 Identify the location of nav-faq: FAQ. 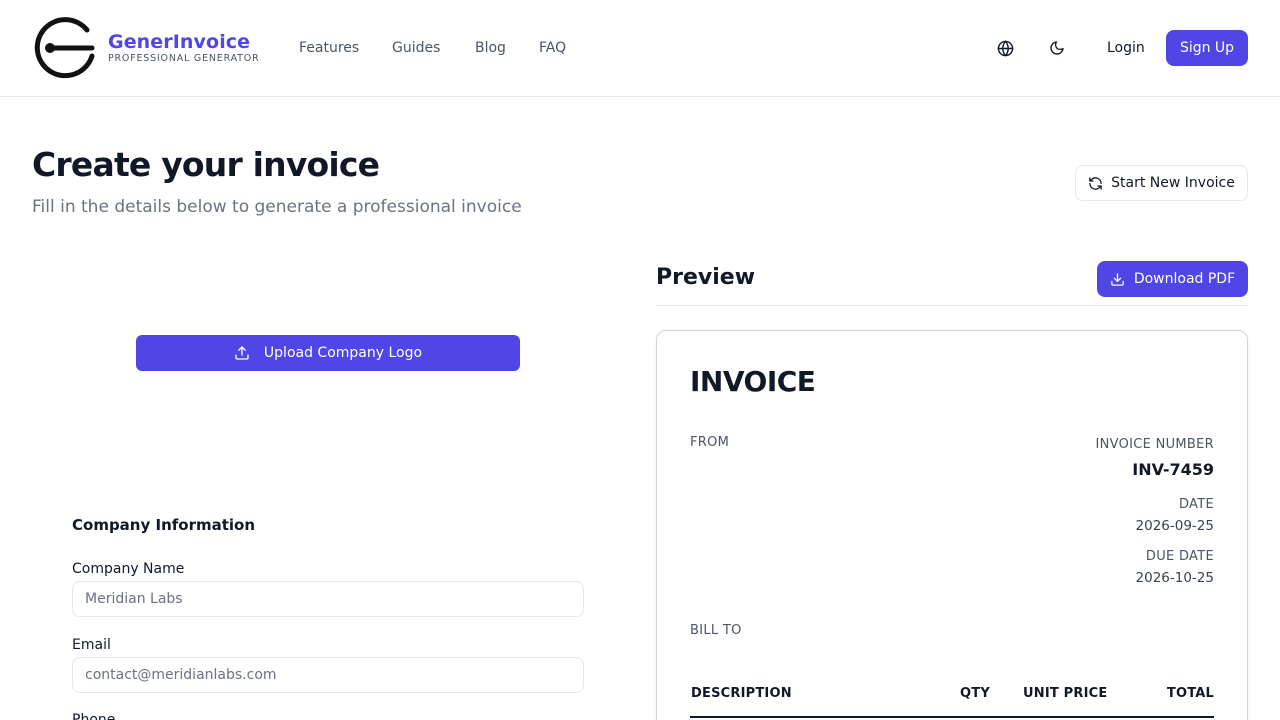
(552, 48).